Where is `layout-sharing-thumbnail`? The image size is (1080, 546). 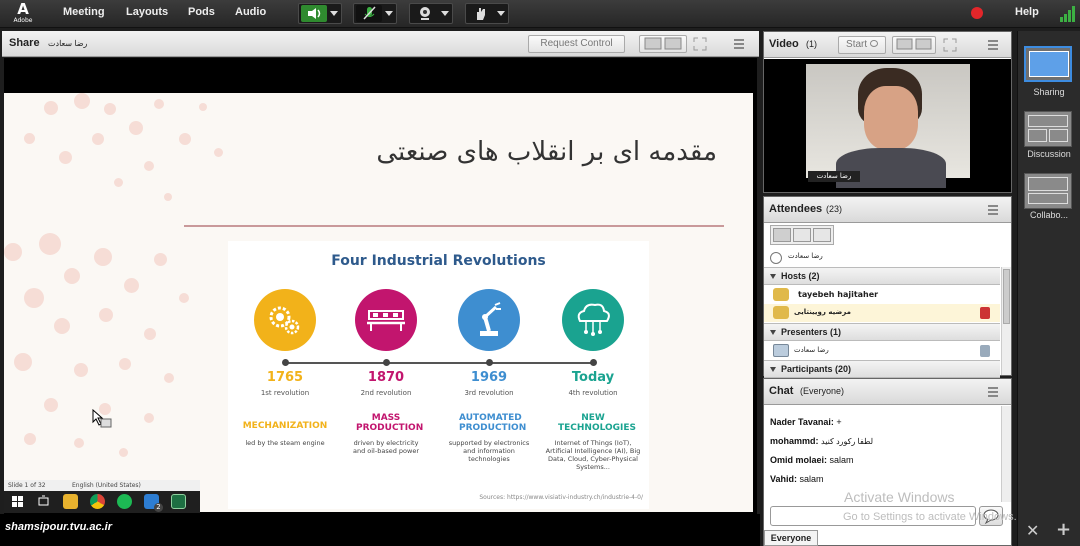
layout-sharing-thumbnail is located at coordinates (1048, 64).